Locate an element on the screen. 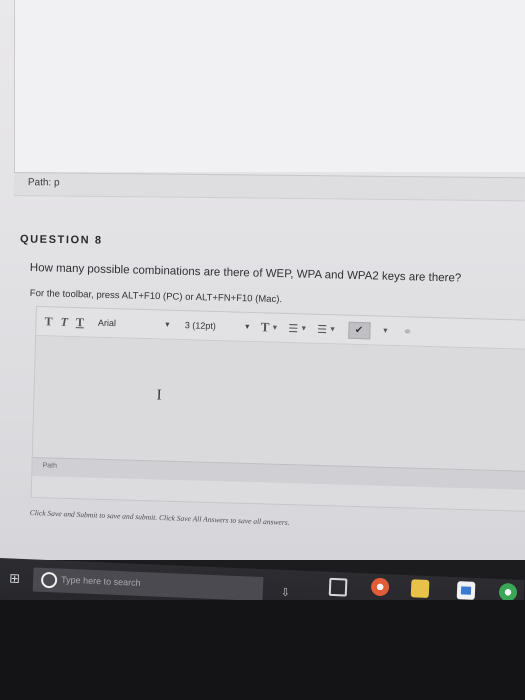  browser-app-icon is located at coordinates (380, 587).